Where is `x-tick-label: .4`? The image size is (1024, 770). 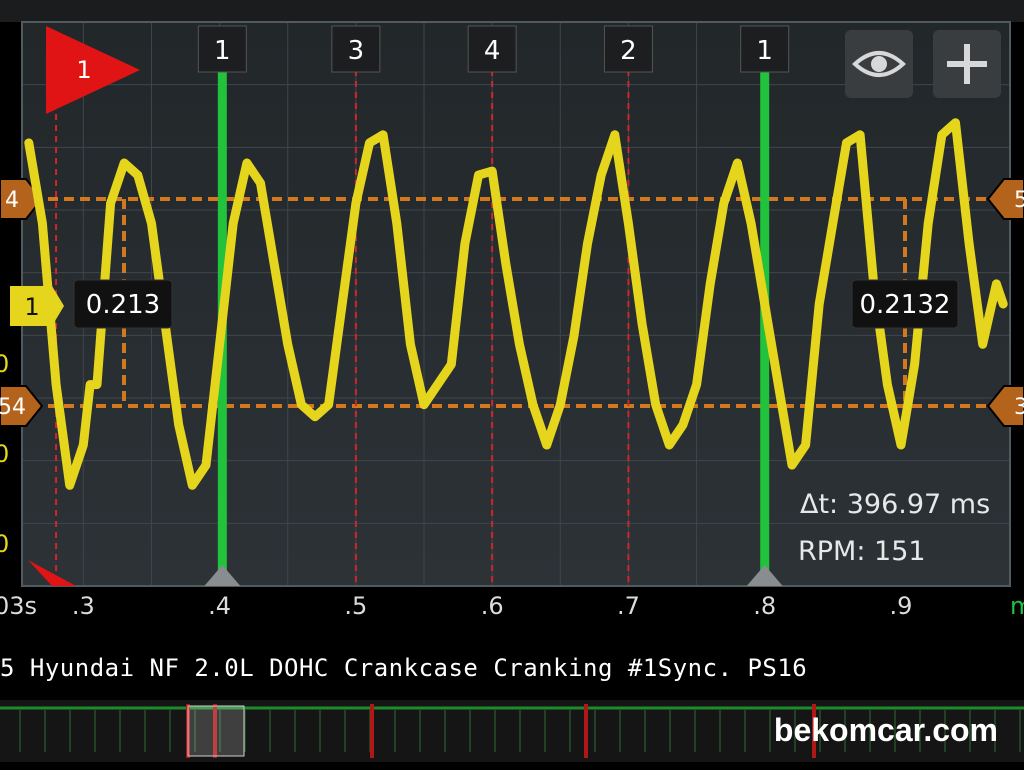
x-tick-label: .4 is located at coordinates (219, 606).